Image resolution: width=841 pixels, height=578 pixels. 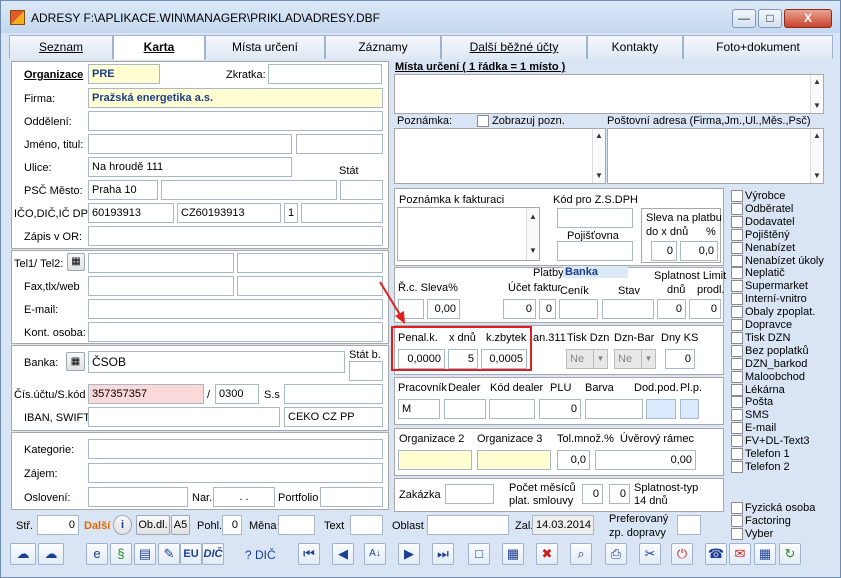 I want to click on postovni-textarea: ▲ ▼, so click(x=715, y=156).